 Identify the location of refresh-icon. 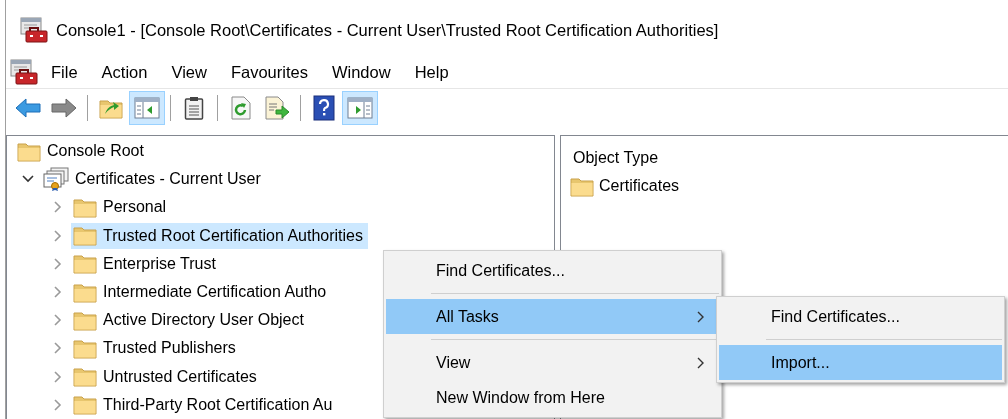
(241, 108).